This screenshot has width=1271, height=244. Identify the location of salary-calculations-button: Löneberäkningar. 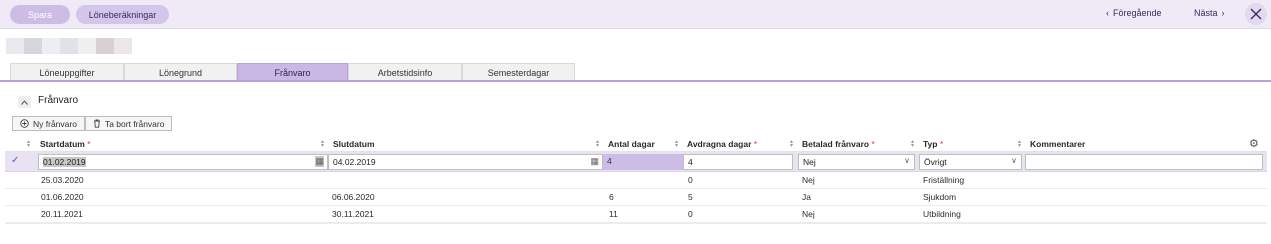
(122, 14).